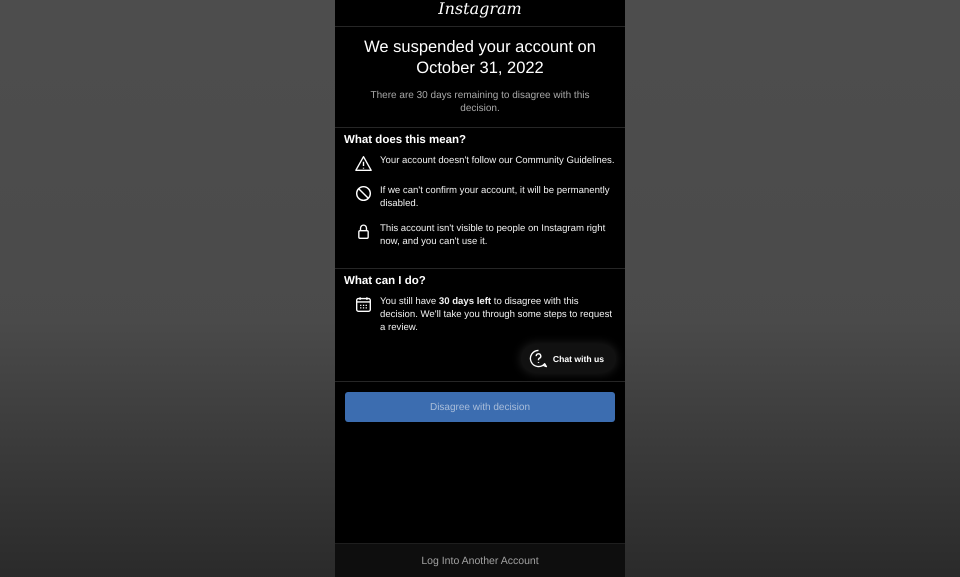 Image resolution: width=960 pixels, height=577 pixels. Describe the element at coordinates (406, 140) in the screenshot. I see `section-heading: What does this mean?` at that location.